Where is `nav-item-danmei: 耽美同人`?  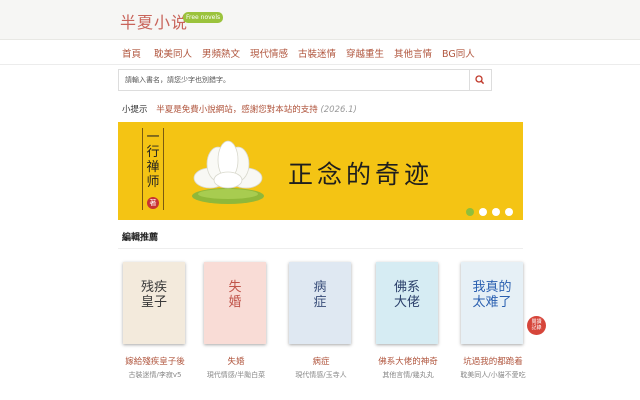
nav-item-danmei: 耽美同人 is located at coordinates (173, 53).